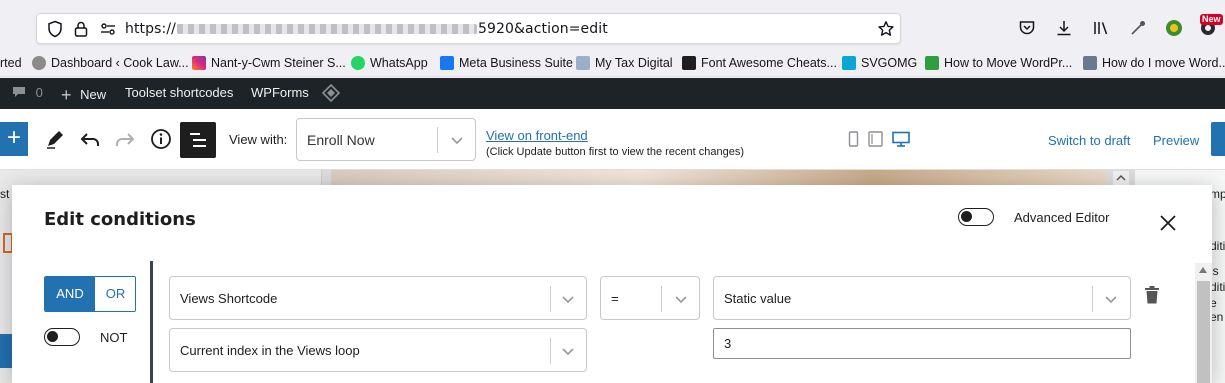  What do you see at coordinates (27, 92) in the screenshot?
I see `comments-menu: 0` at bounding box center [27, 92].